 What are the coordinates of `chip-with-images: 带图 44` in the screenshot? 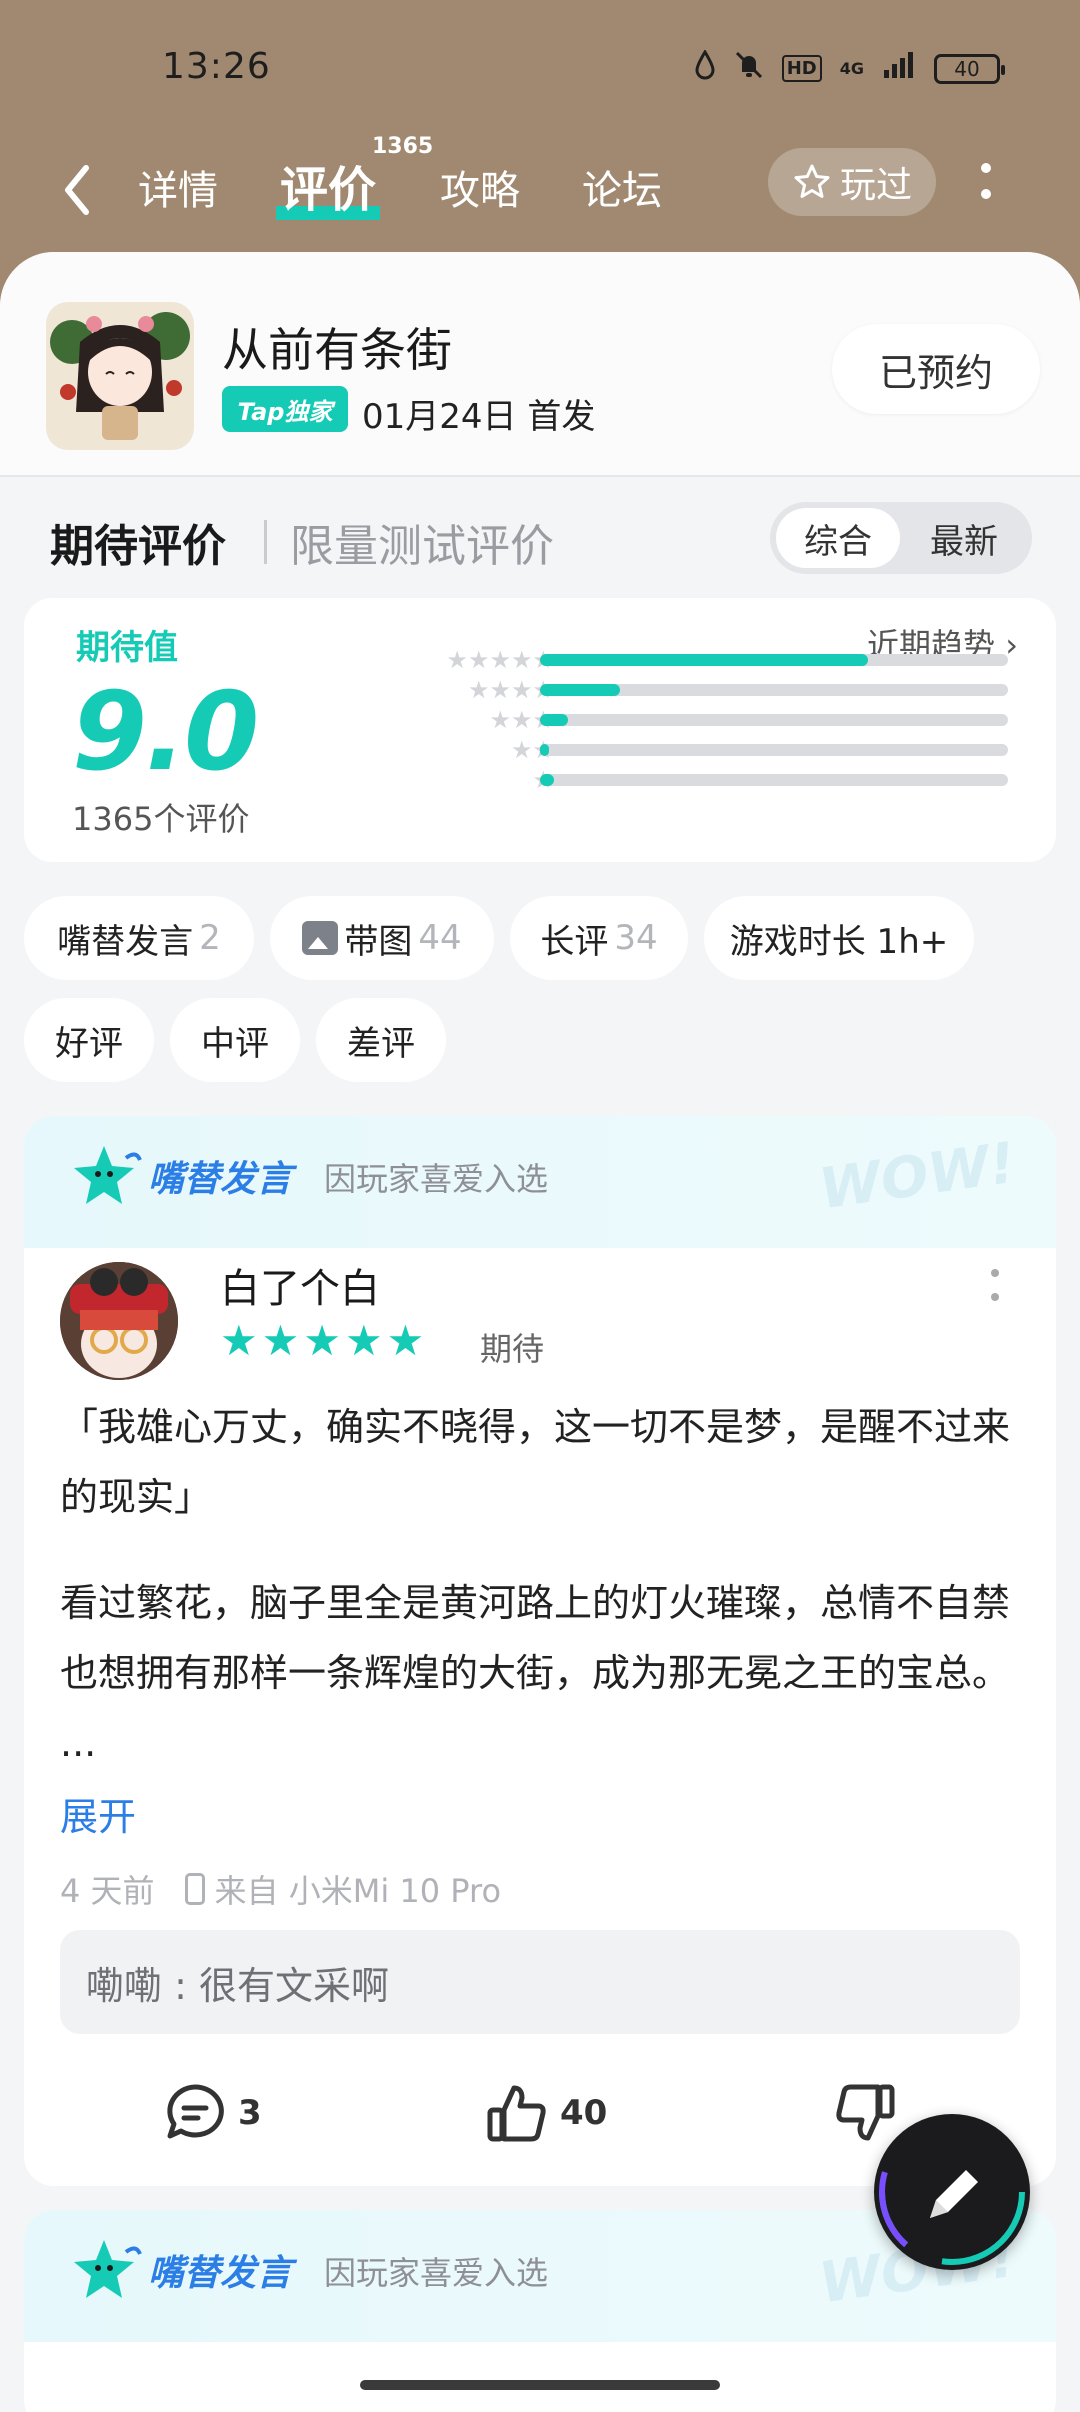 It's located at (382, 938).